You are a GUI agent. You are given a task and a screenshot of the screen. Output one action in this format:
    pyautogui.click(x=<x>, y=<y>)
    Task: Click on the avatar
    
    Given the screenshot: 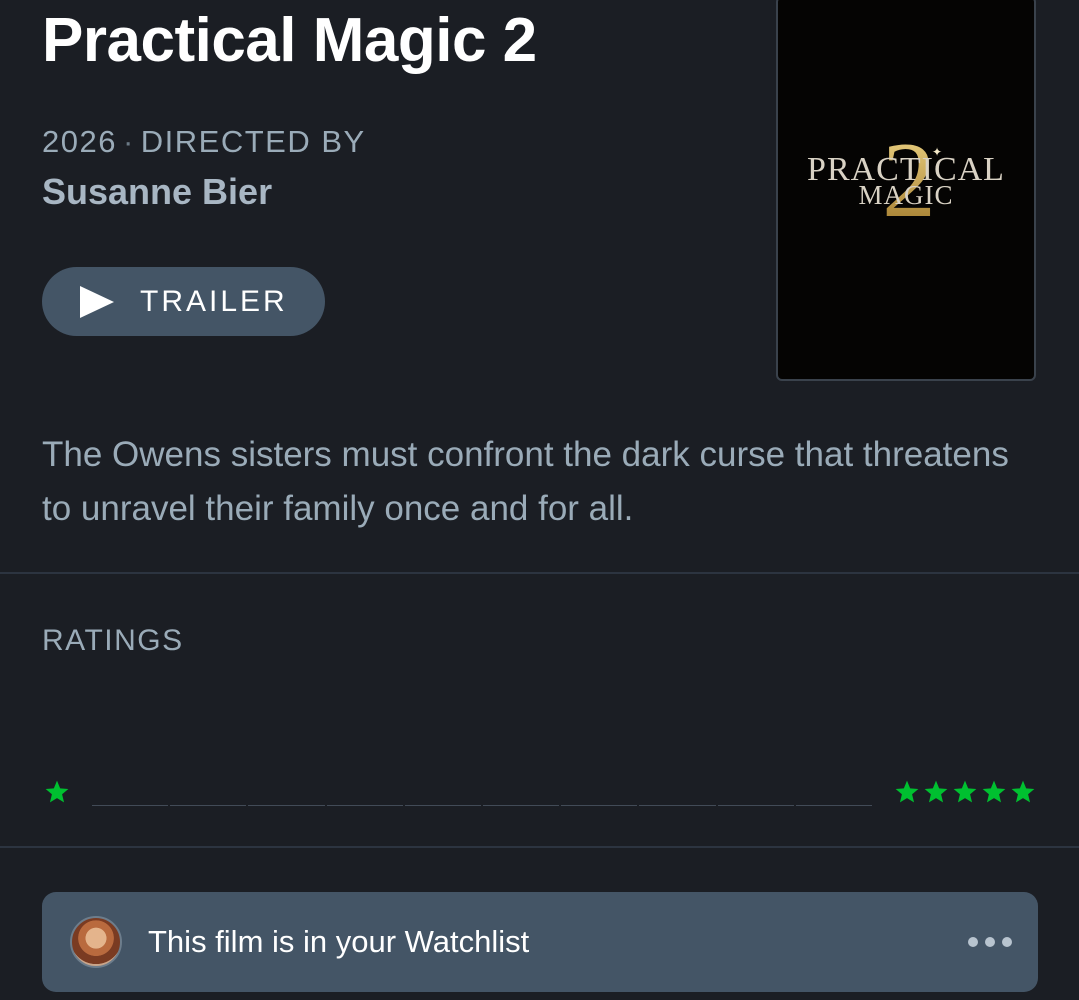 What is the action you would take?
    pyautogui.click(x=96, y=942)
    